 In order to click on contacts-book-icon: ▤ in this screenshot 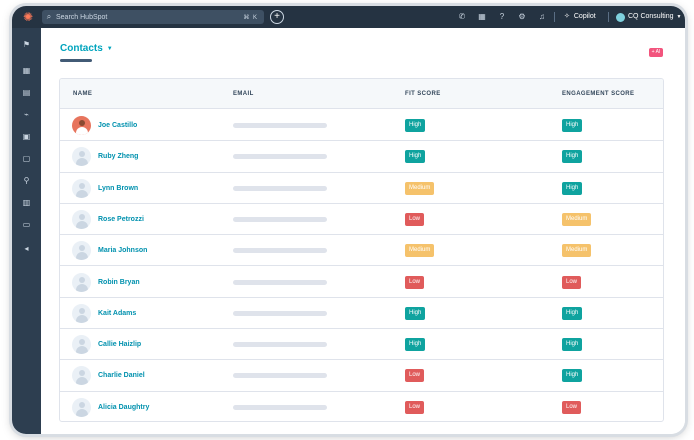, I will do `click(26, 92)`.